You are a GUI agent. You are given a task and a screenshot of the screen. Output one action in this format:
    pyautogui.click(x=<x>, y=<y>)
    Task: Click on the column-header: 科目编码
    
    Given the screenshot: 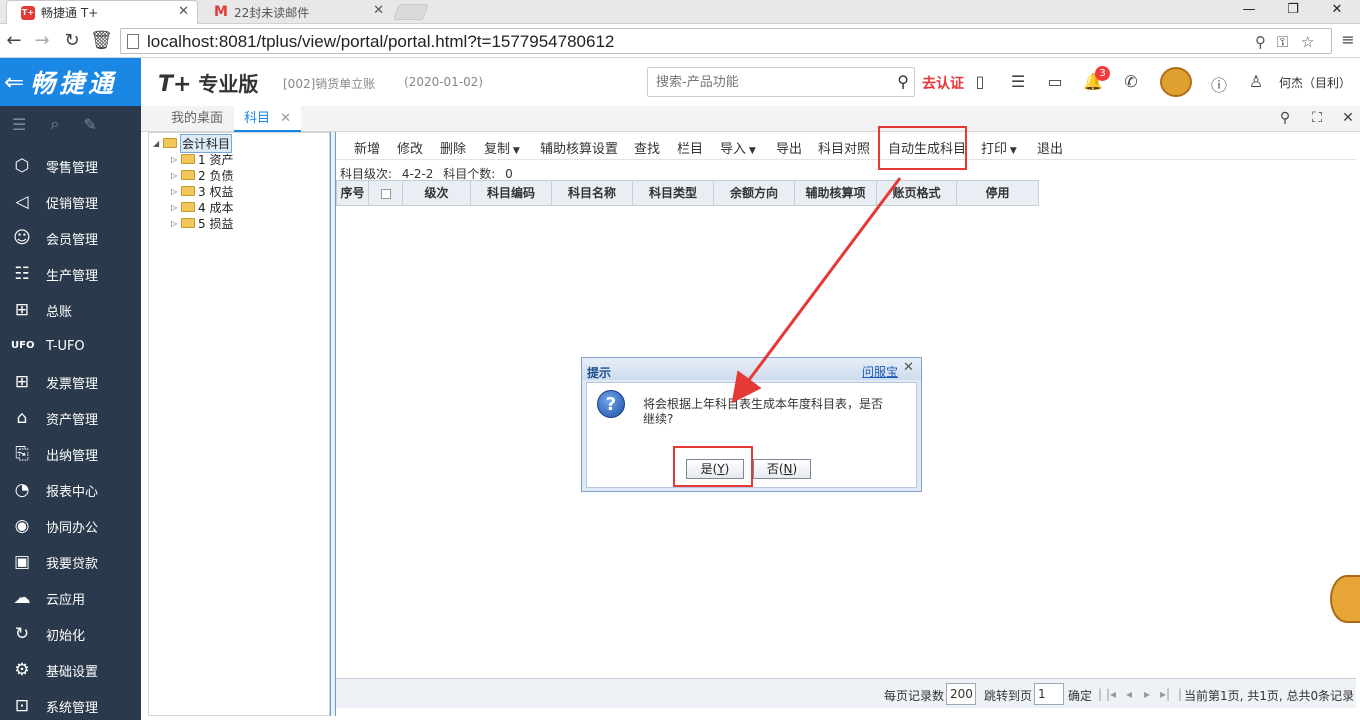 What is the action you would take?
    pyautogui.click(x=511, y=193)
    